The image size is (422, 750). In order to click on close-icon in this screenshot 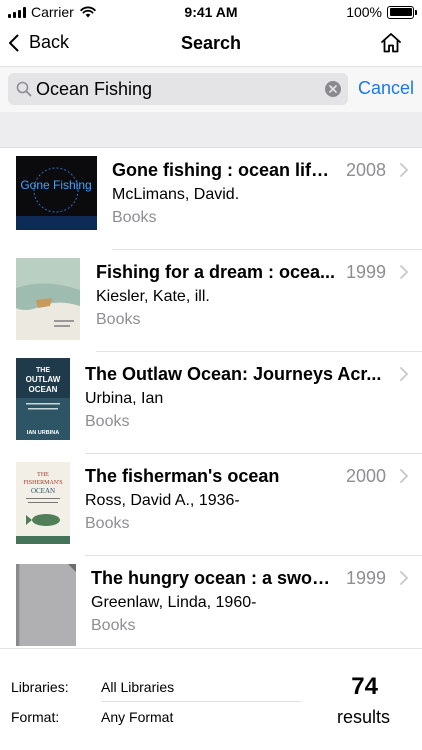, I will do `click(333, 89)`.